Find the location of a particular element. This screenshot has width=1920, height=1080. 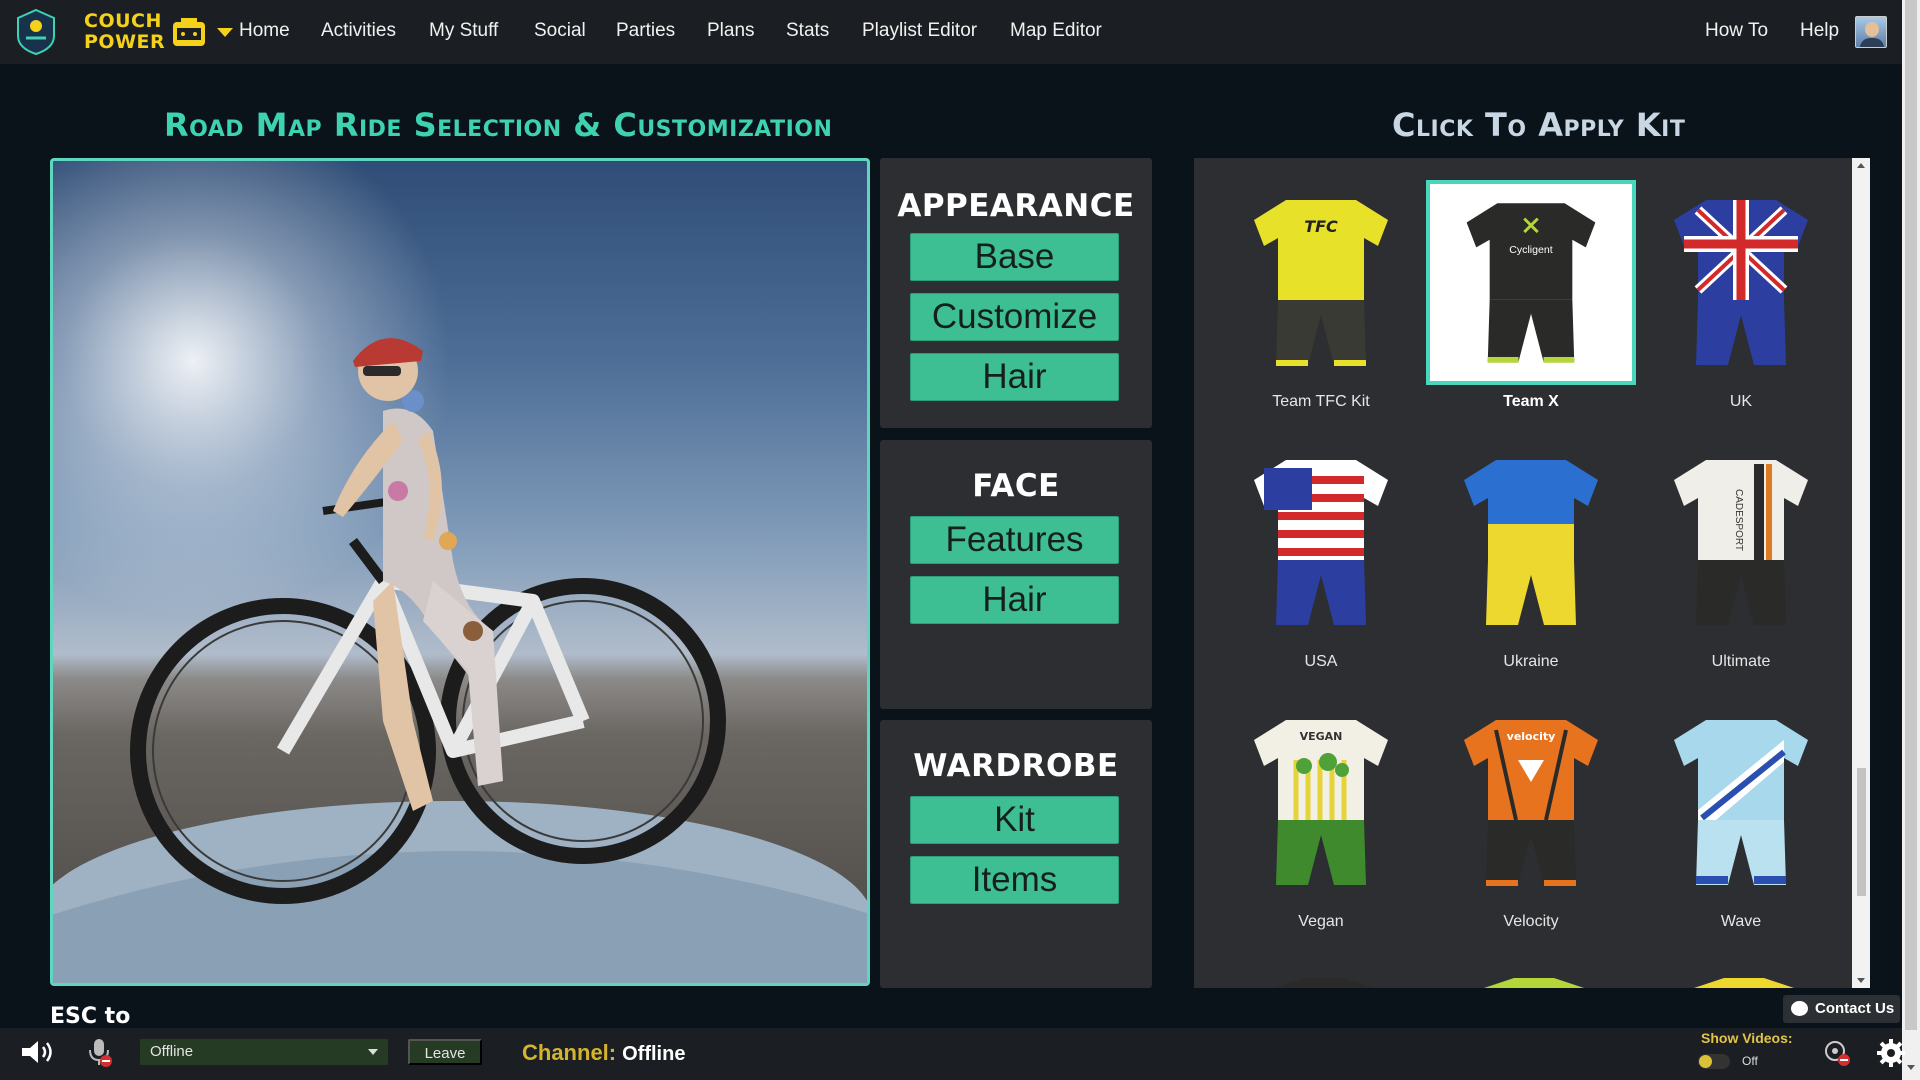

kit-print-tfc: TFC is located at coordinates (1321, 226).